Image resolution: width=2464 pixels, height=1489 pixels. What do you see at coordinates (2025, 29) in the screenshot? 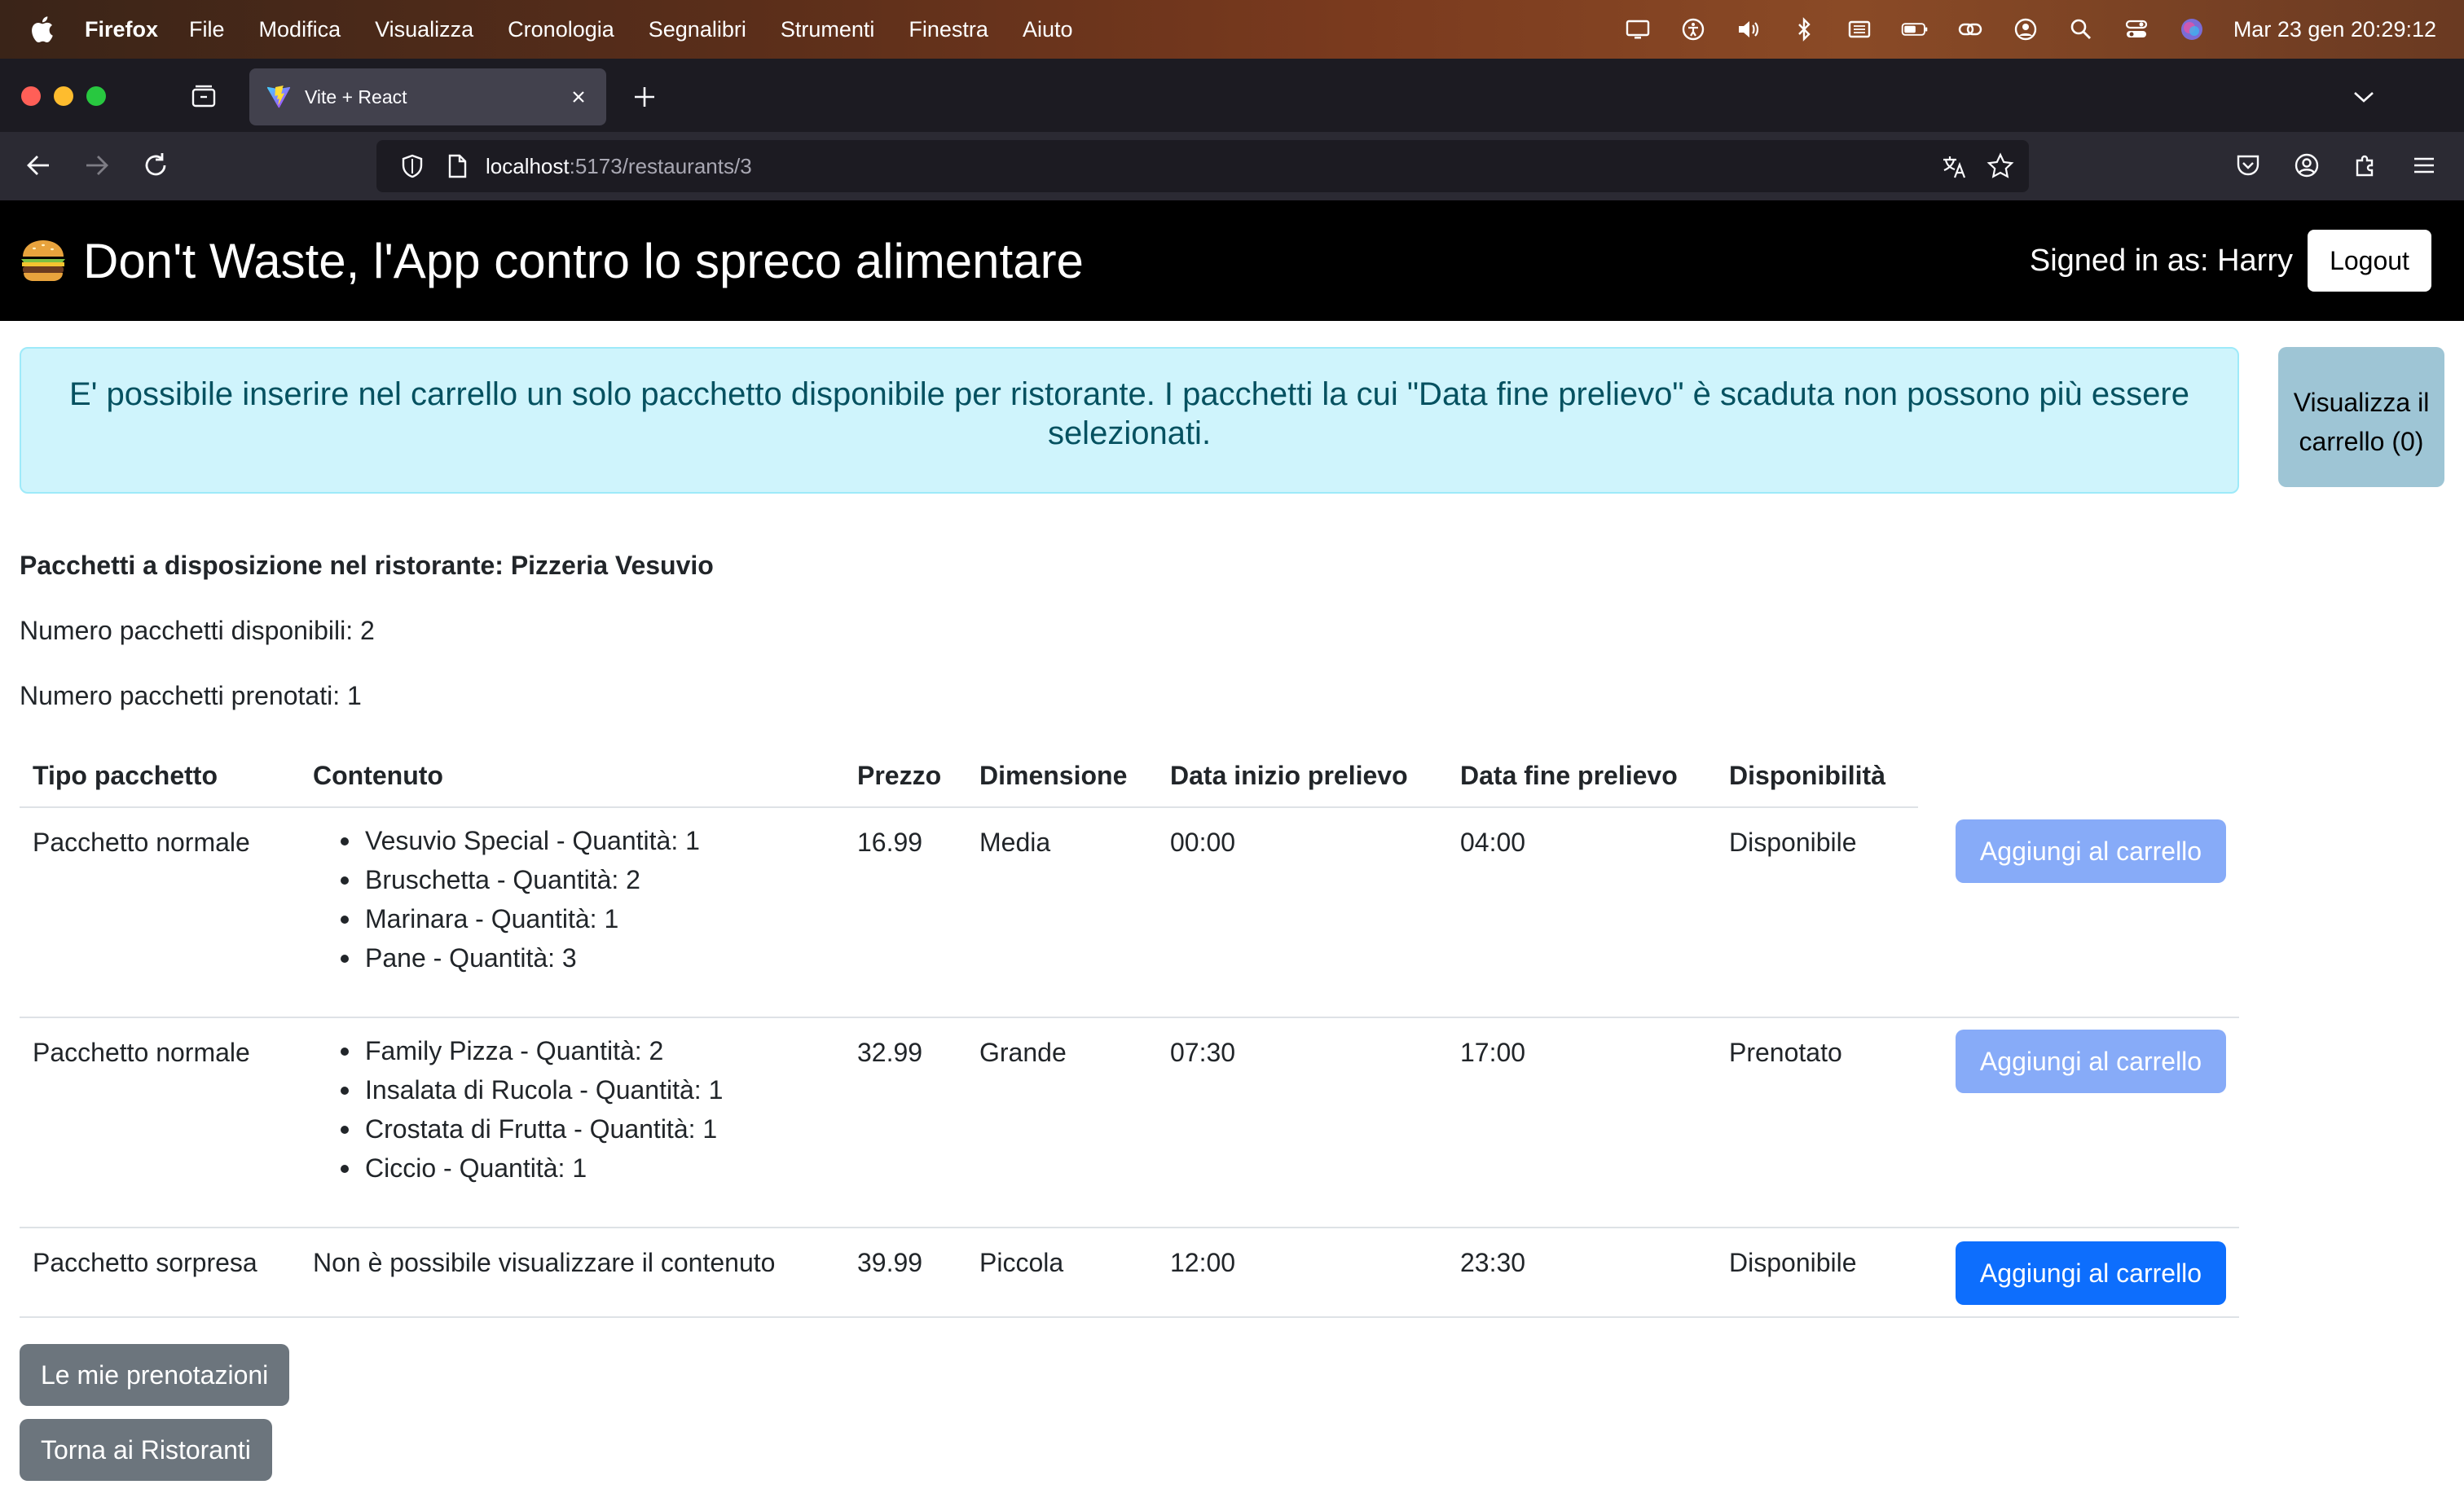
I see `user-account-icon` at bounding box center [2025, 29].